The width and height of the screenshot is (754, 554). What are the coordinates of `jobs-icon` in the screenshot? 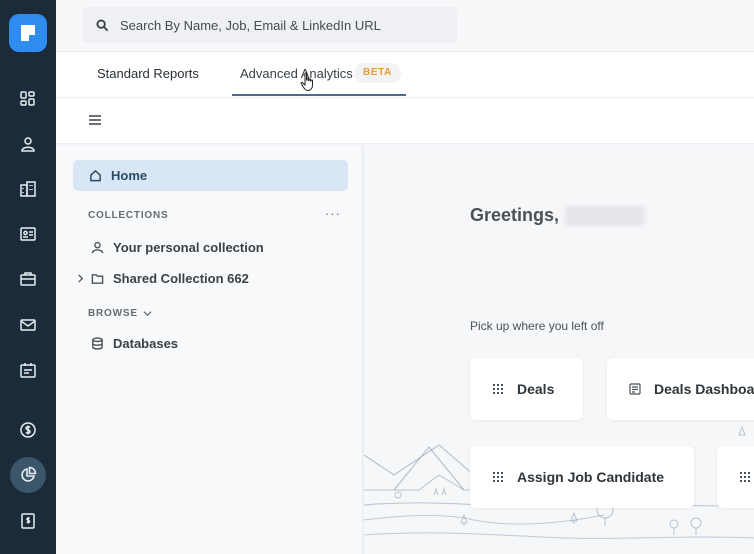 It's located at (28, 279).